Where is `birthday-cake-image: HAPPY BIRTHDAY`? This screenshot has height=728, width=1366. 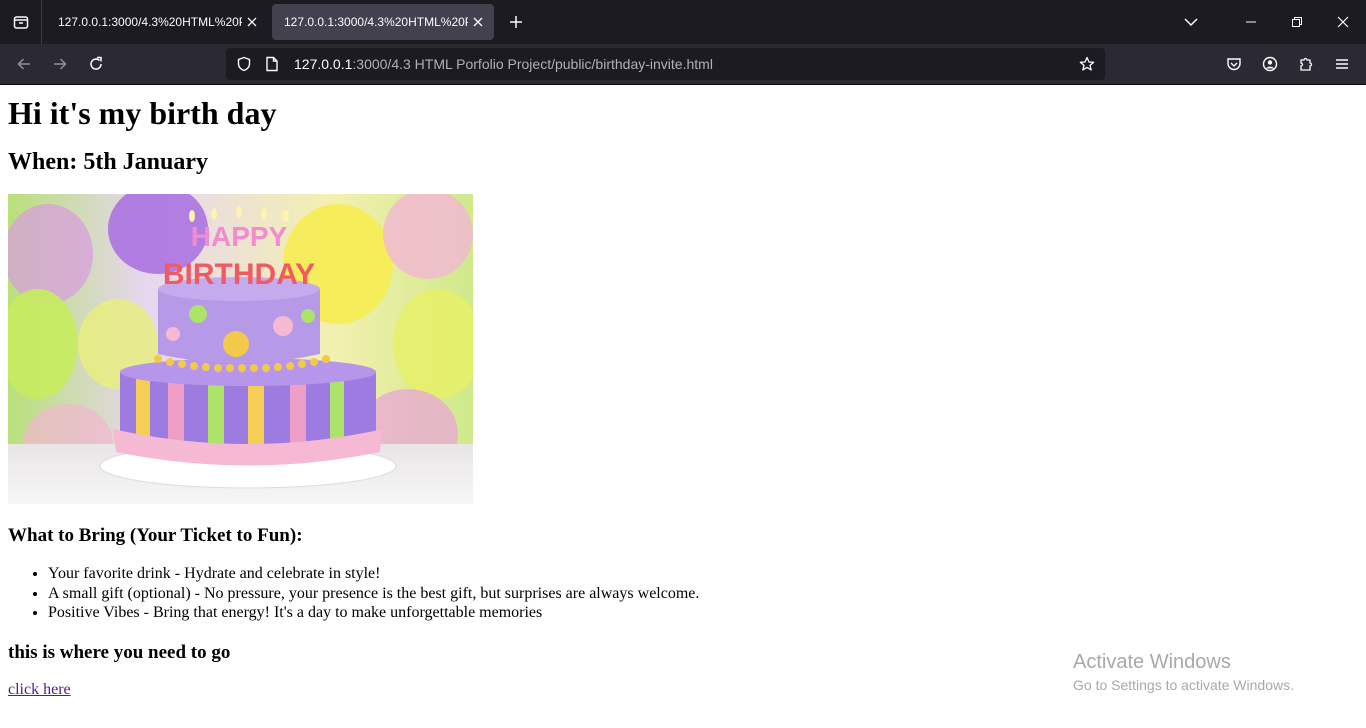 birthday-cake-image: HAPPY BIRTHDAY is located at coordinates (240, 349).